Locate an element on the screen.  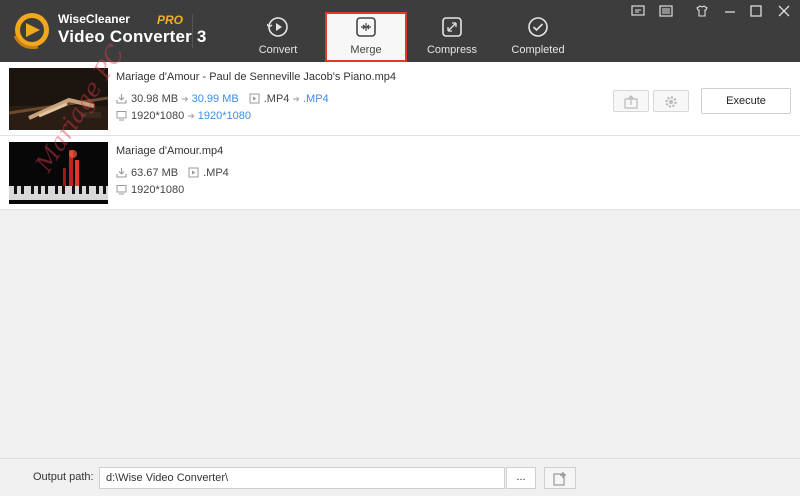
output-path-field: d:\Wise Video Converter\ is located at coordinates (302, 478).